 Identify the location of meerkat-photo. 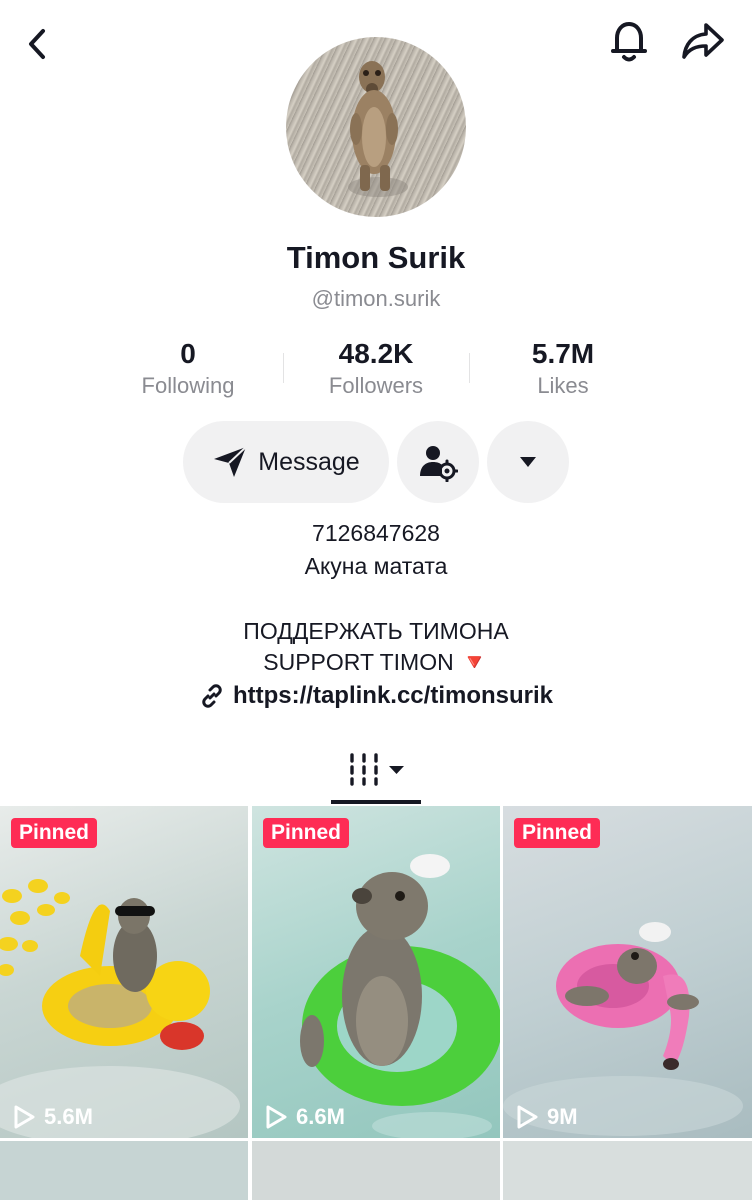
(378, 129).